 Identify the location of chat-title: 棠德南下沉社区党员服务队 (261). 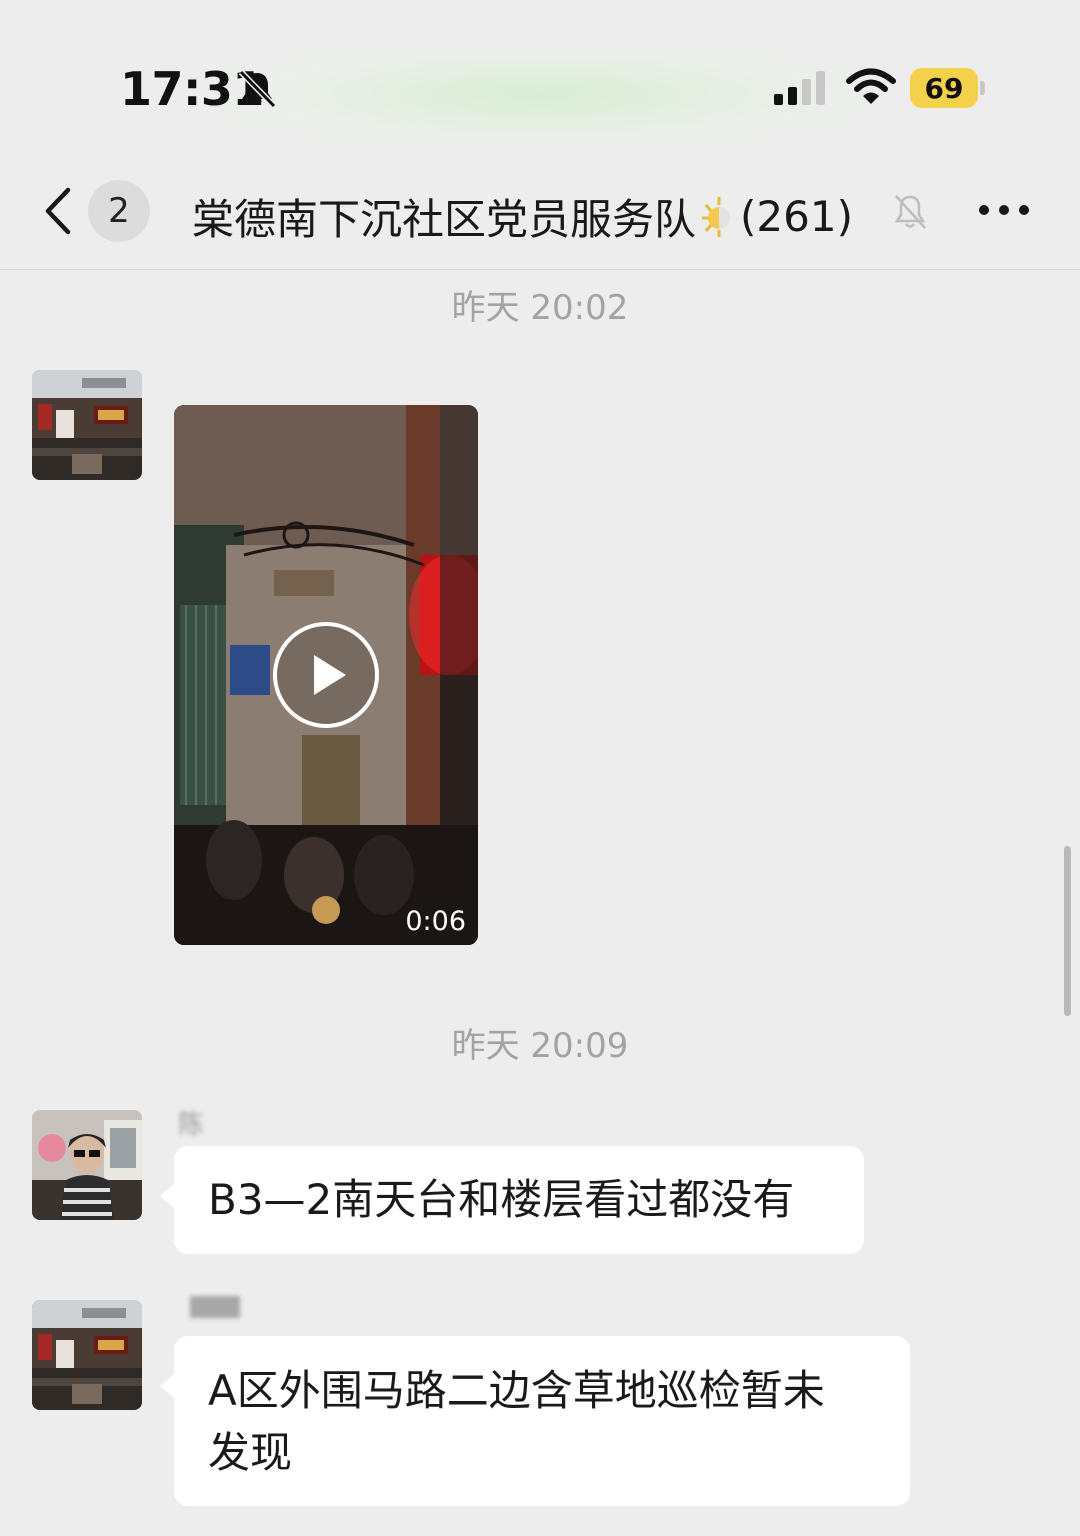
(522, 216).